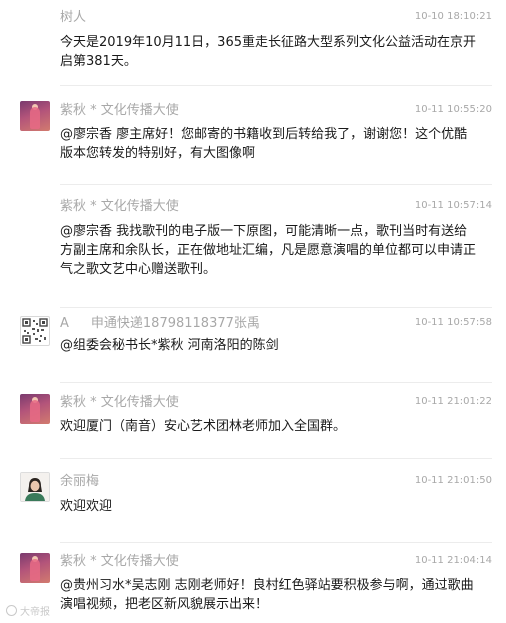  I want to click on person-portrait-avatar, so click(35, 487).